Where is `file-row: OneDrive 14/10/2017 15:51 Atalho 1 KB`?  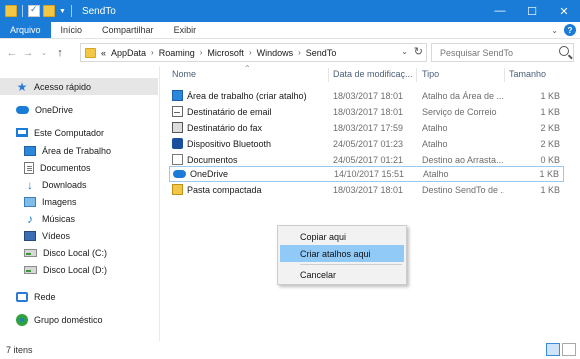 file-row: OneDrive 14/10/2017 15:51 Atalho 1 KB is located at coordinates (366, 174).